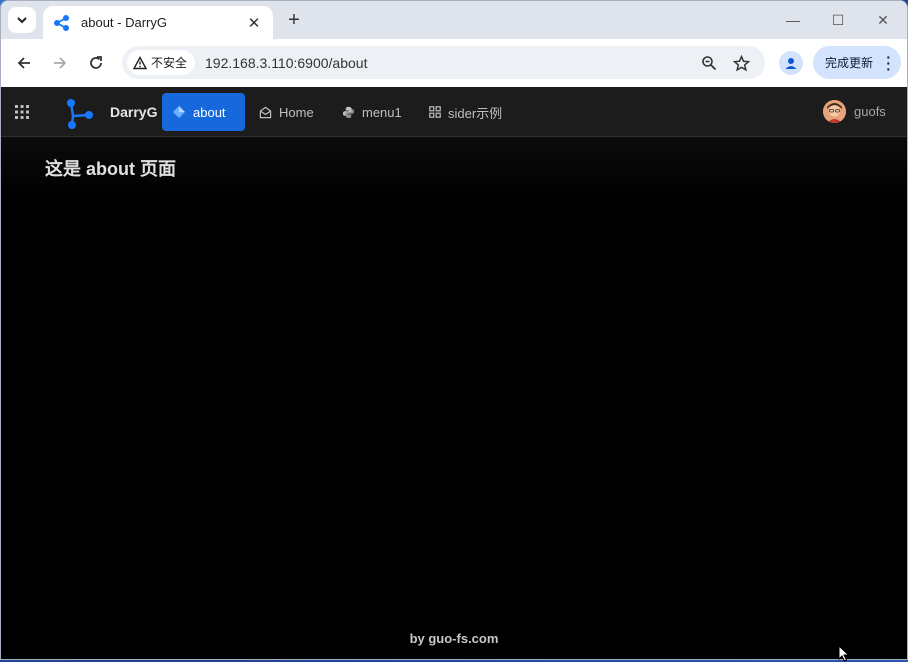  I want to click on logo-icon, so click(79, 113).